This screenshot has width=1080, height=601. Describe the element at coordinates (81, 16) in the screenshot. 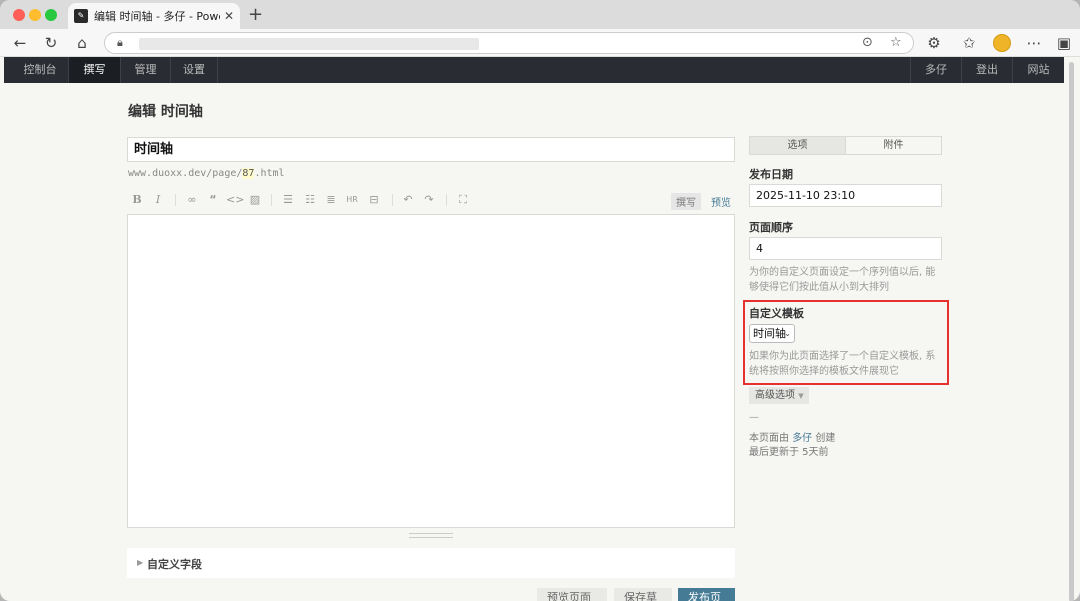

I see `favicon-icon: ✎` at that location.